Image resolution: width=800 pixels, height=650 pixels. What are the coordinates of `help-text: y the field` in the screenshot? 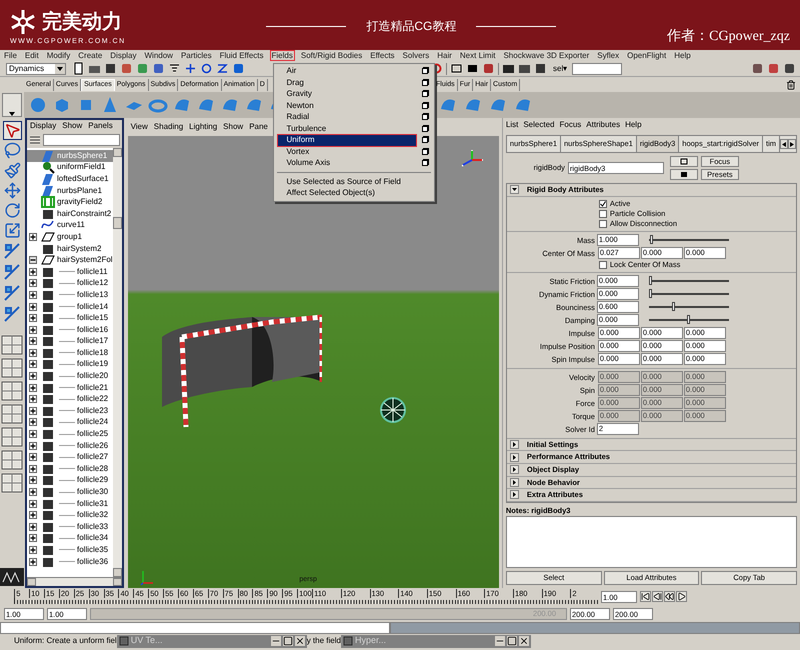 It's located at (323, 641).